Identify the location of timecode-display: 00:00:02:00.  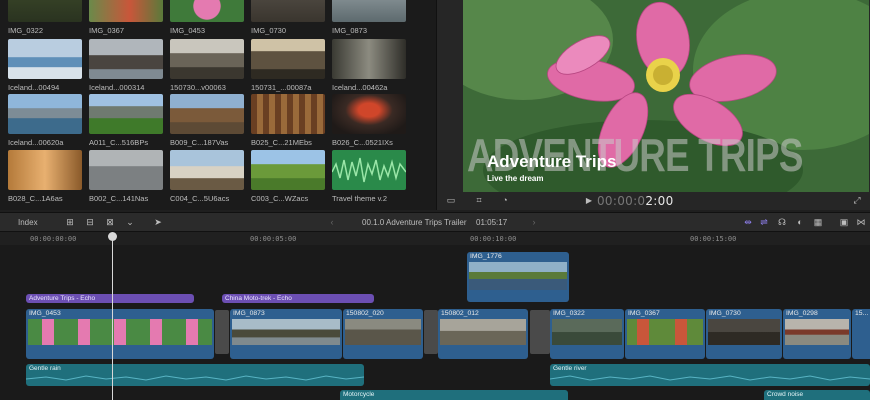
(635, 201).